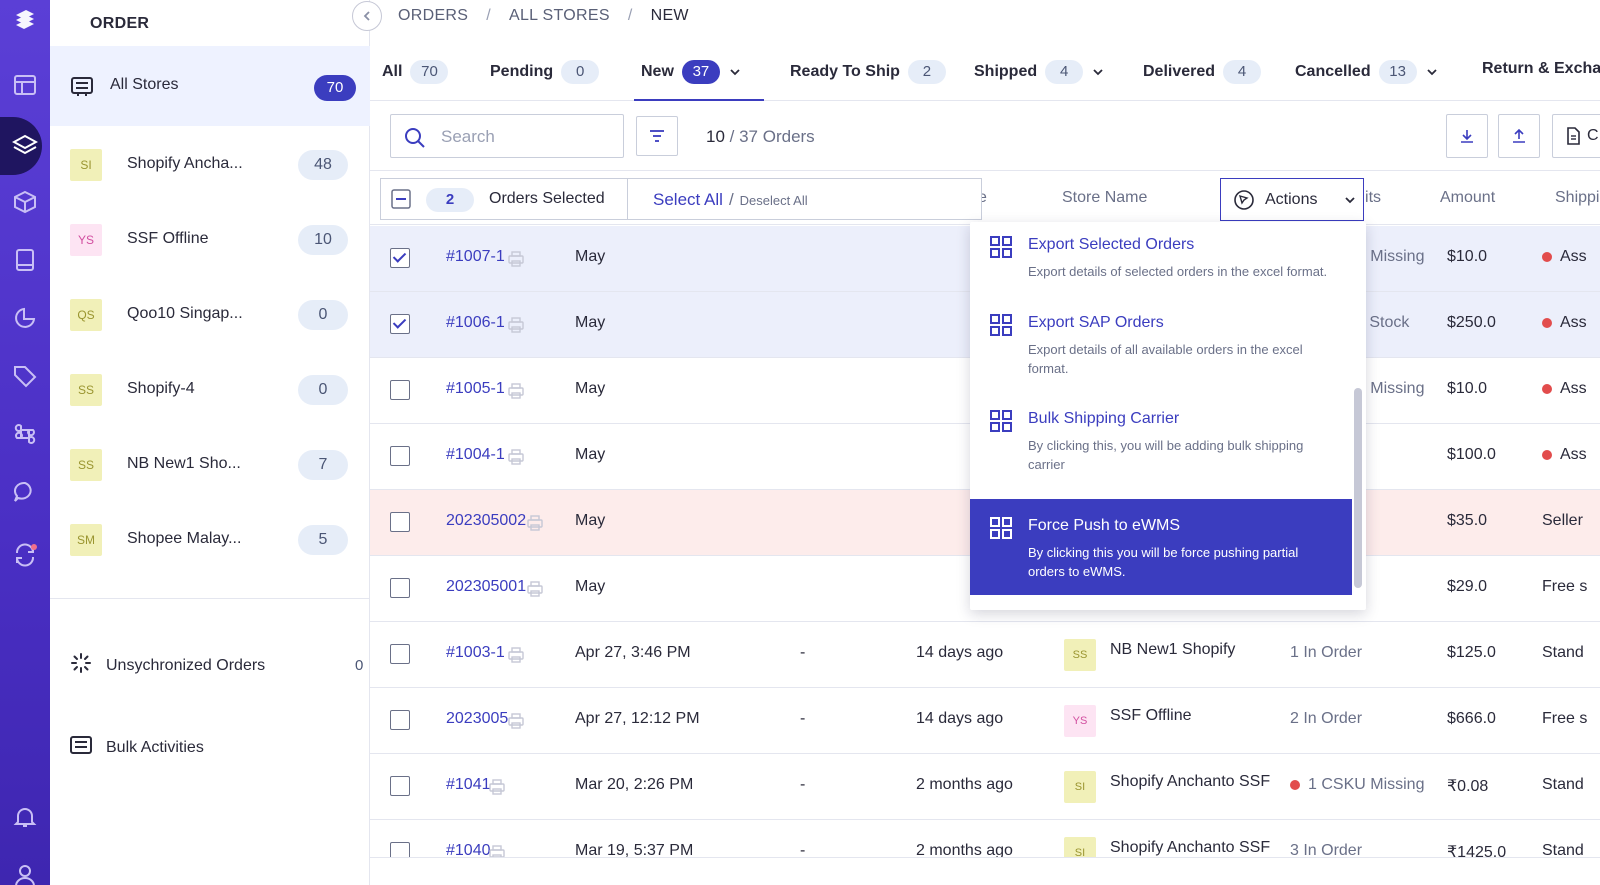 Image resolution: width=1600 pixels, height=885 pixels. What do you see at coordinates (401, 201) in the screenshot?
I see `select-all-checkbox` at bounding box center [401, 201].